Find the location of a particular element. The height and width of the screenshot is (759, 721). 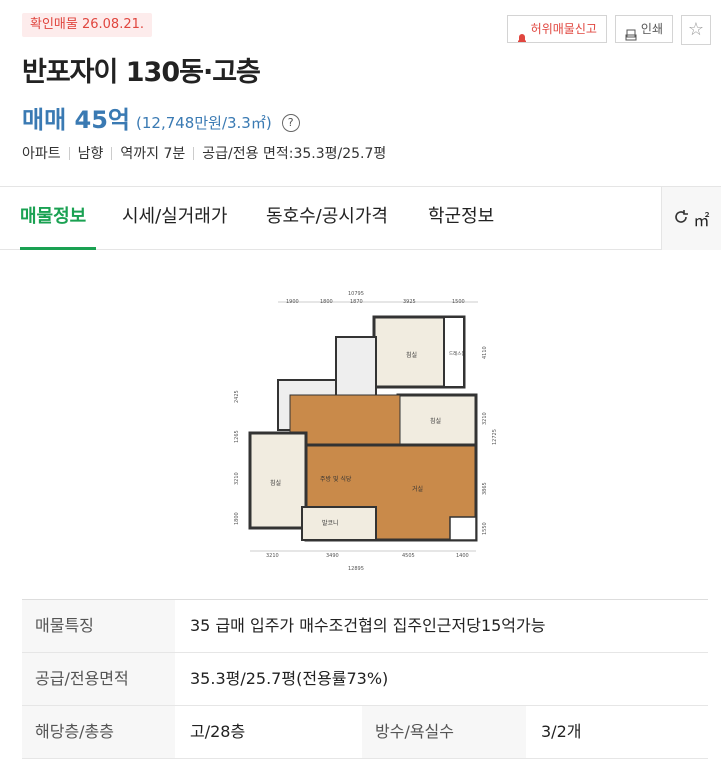

svg-text: 3925 is located at coordinates (409, 302).